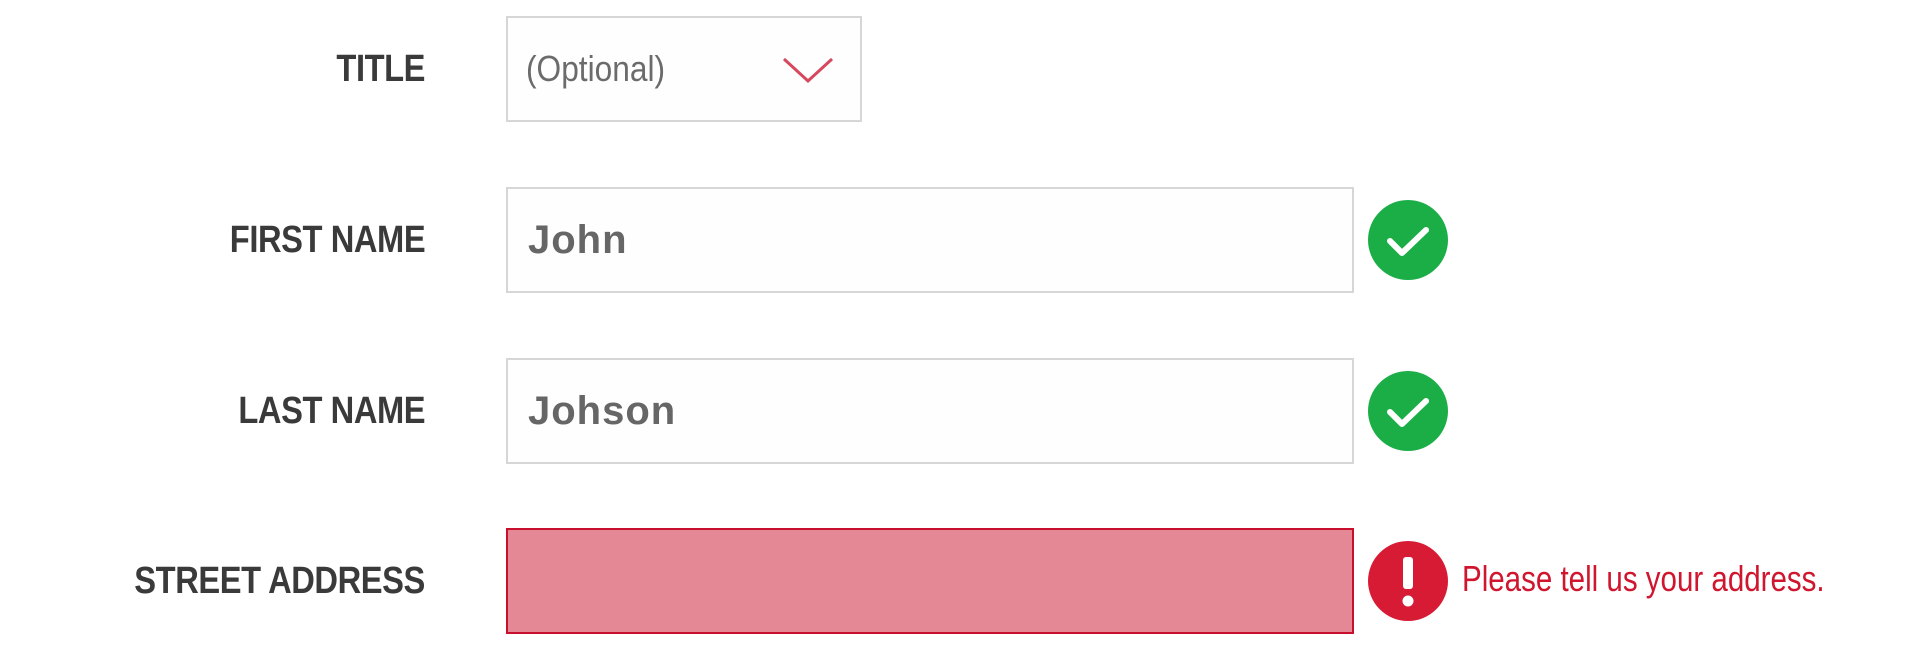 This screenshot has height=664, width=1920. Describe the element at coordinates (930, 581) in the screenshot. I see `street-address-input` at that location.